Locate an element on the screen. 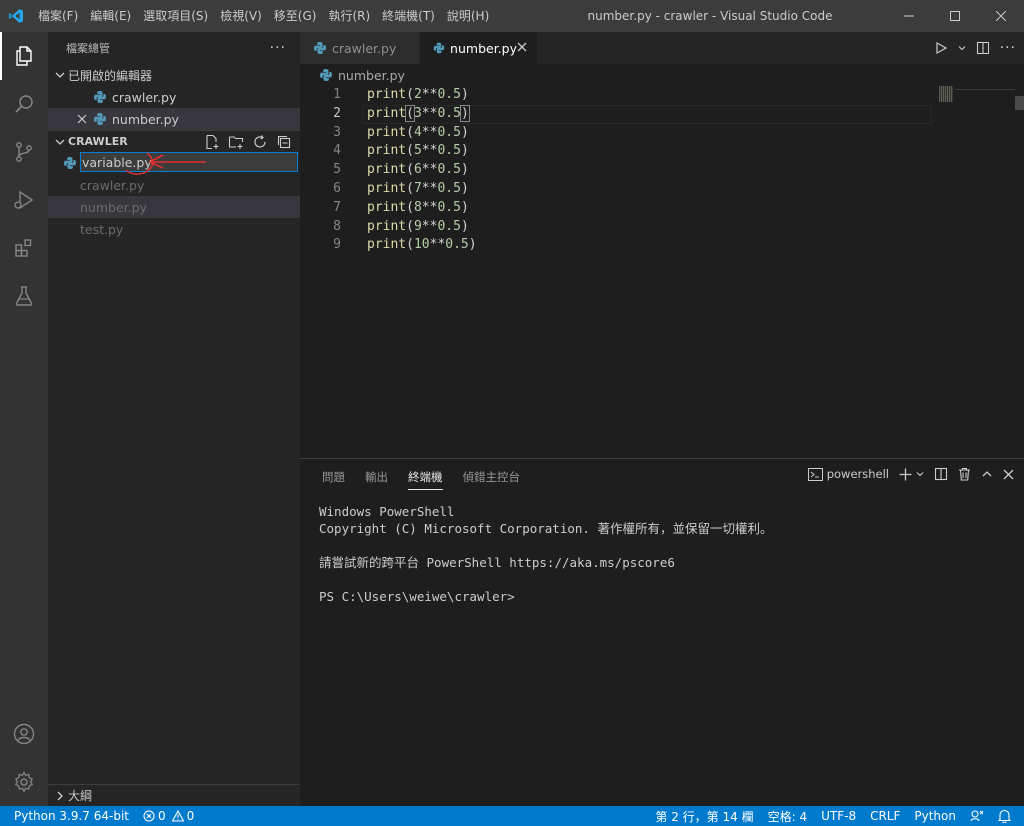  code-line: 9 print(10**0.5) is located at coordinates (662, 245).